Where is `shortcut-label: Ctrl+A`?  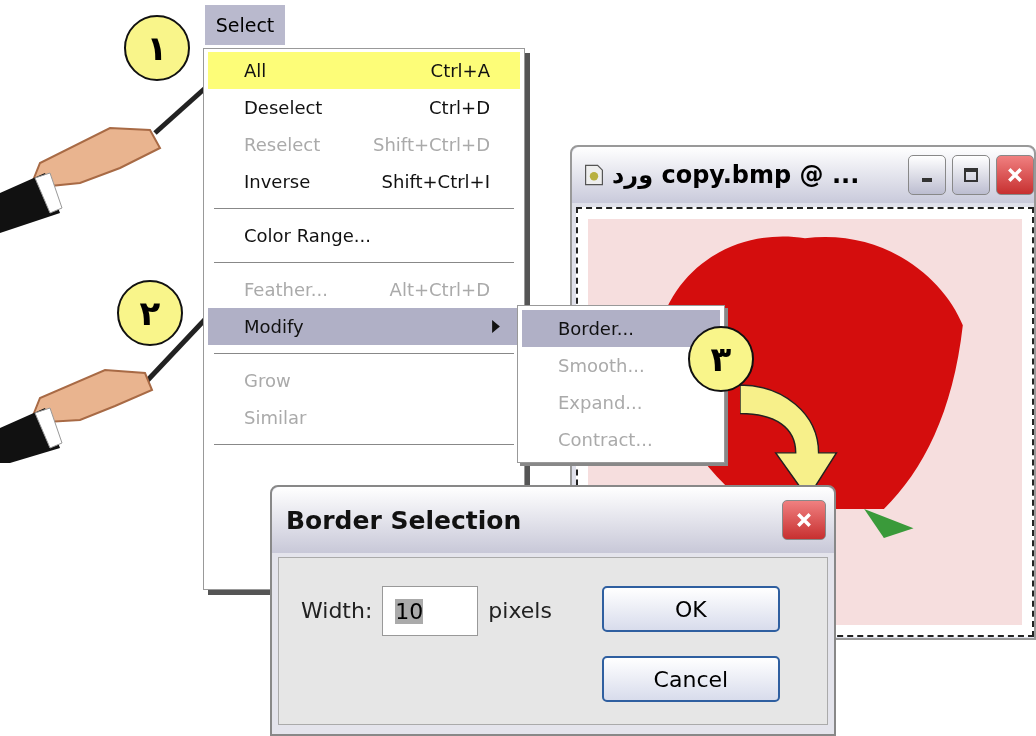 shortcut-label: Ctrl+A is located at coordinates (460, 70).